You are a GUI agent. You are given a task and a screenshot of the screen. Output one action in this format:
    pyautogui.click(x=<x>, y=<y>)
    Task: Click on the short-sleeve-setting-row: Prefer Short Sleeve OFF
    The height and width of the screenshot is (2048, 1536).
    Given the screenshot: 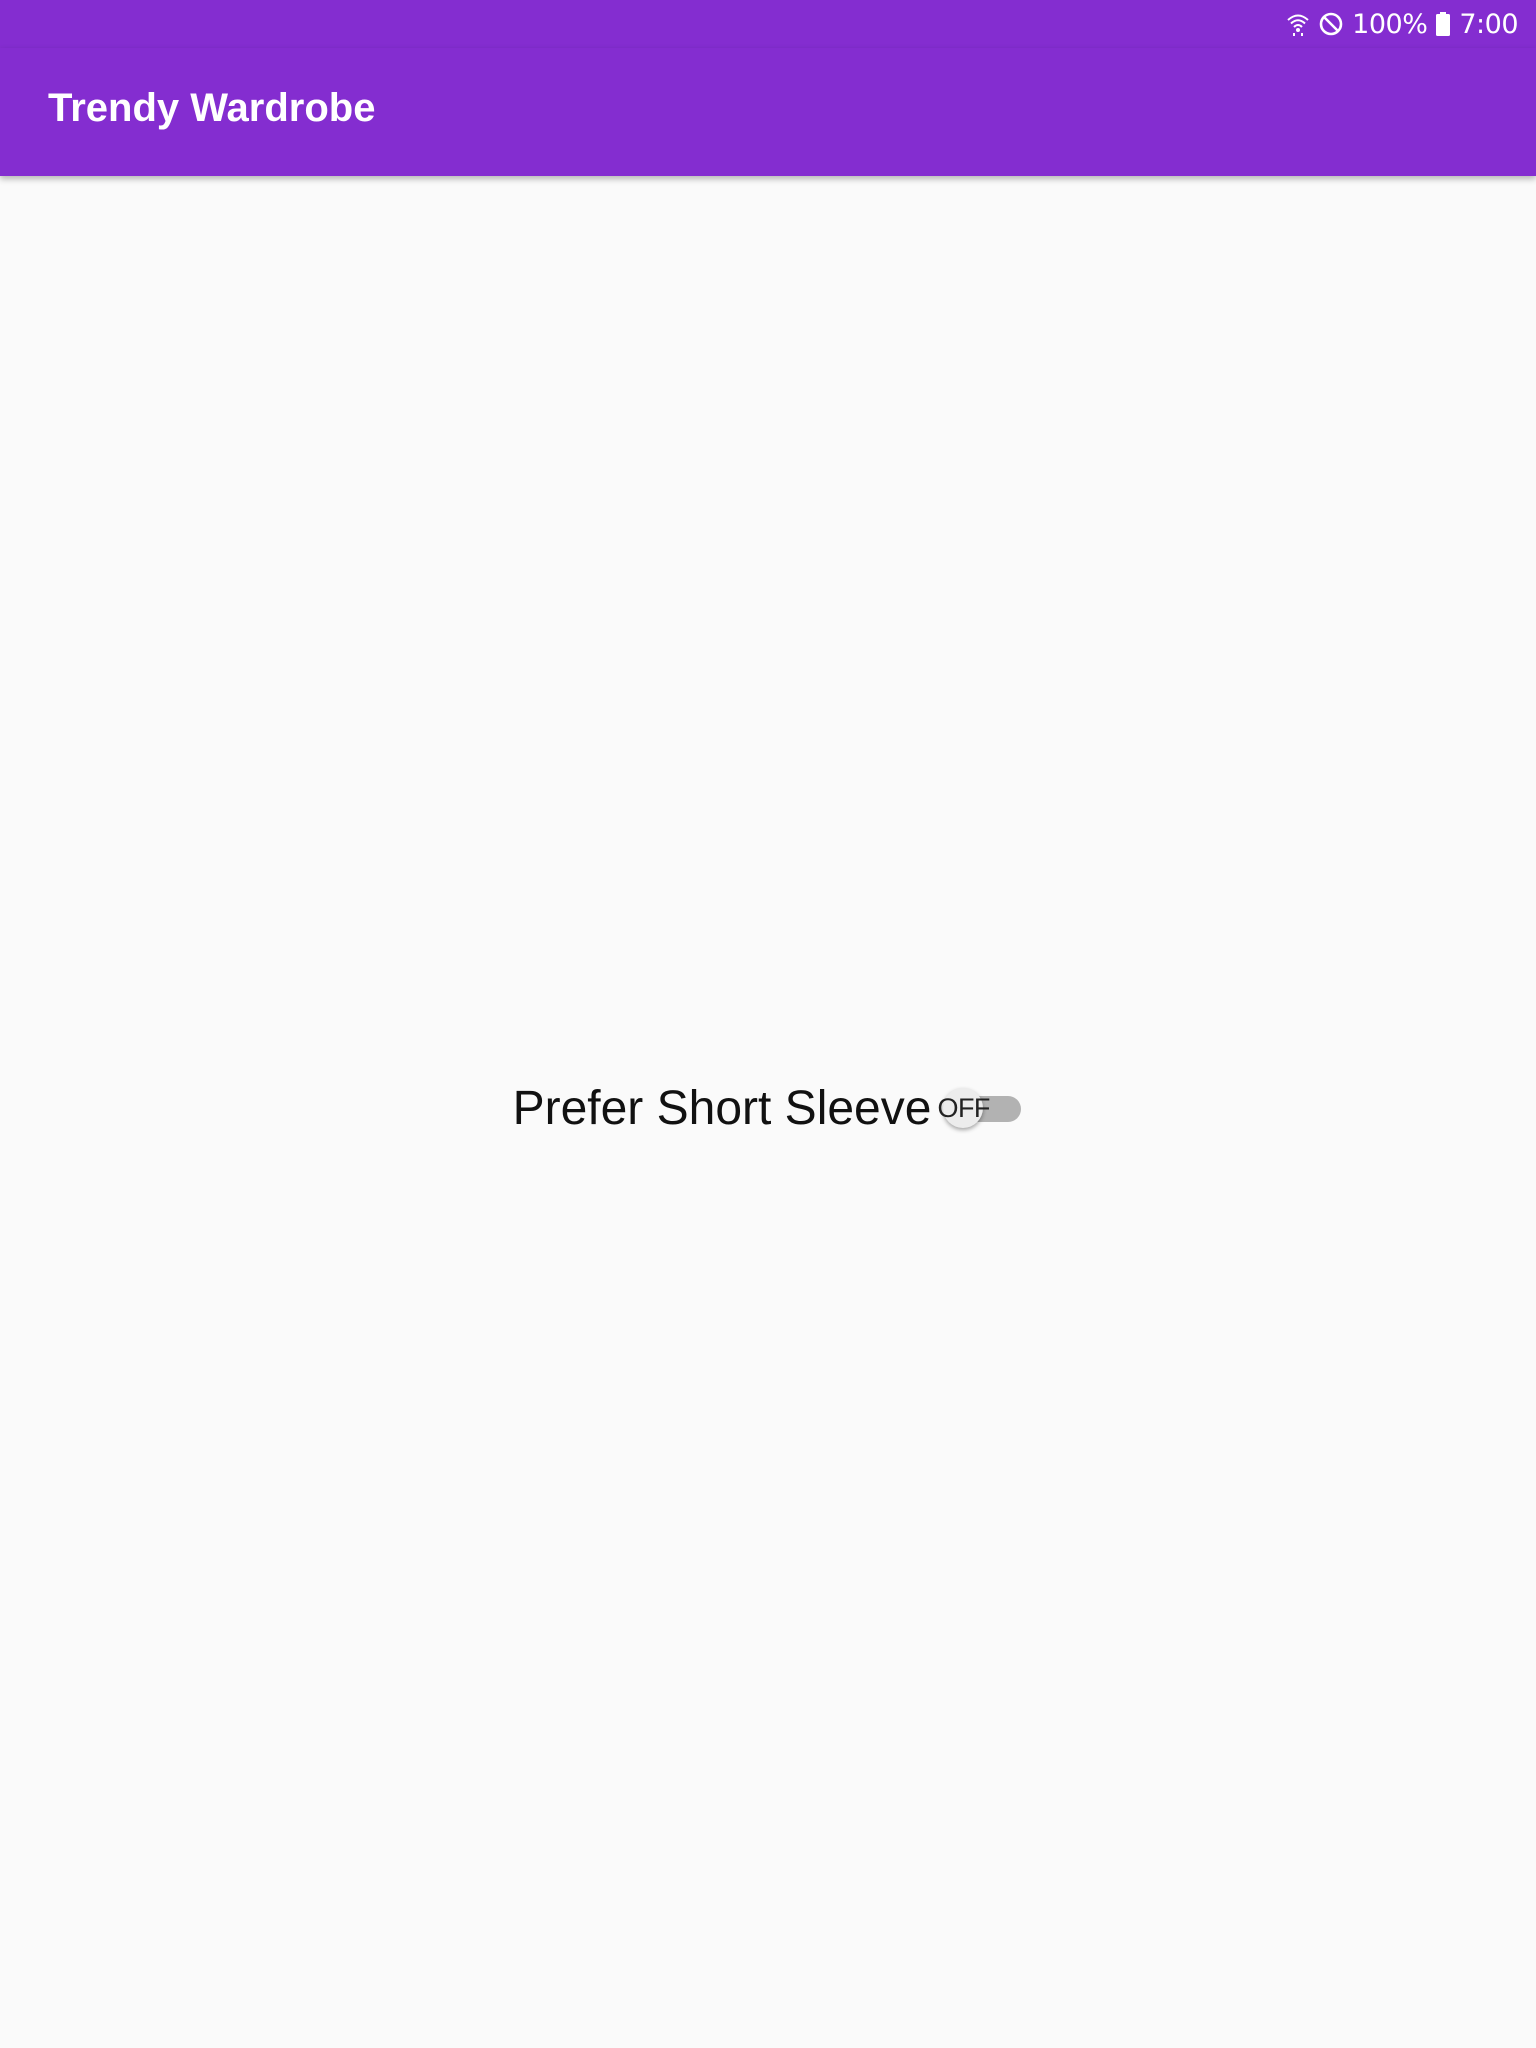 What is the action you would take?
    pyautogui.click(x=768, y=1108)
    